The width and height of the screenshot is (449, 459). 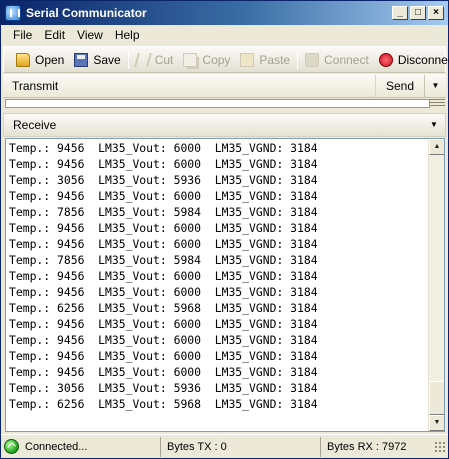 What do you see at coordinates (440, 446) in the screenshot?
I see `resize-grip` at bounding box center [440, 446].